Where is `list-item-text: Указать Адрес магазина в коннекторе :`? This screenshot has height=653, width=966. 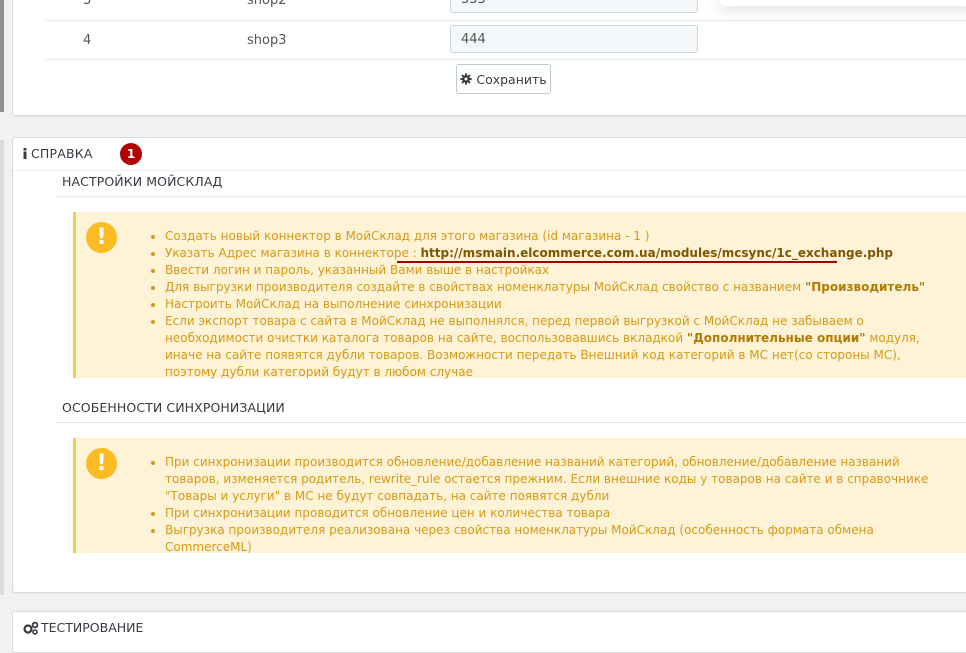
list-item-text: Указать Адрес магазина в коннекторе : is located at coordinates (293, 253).